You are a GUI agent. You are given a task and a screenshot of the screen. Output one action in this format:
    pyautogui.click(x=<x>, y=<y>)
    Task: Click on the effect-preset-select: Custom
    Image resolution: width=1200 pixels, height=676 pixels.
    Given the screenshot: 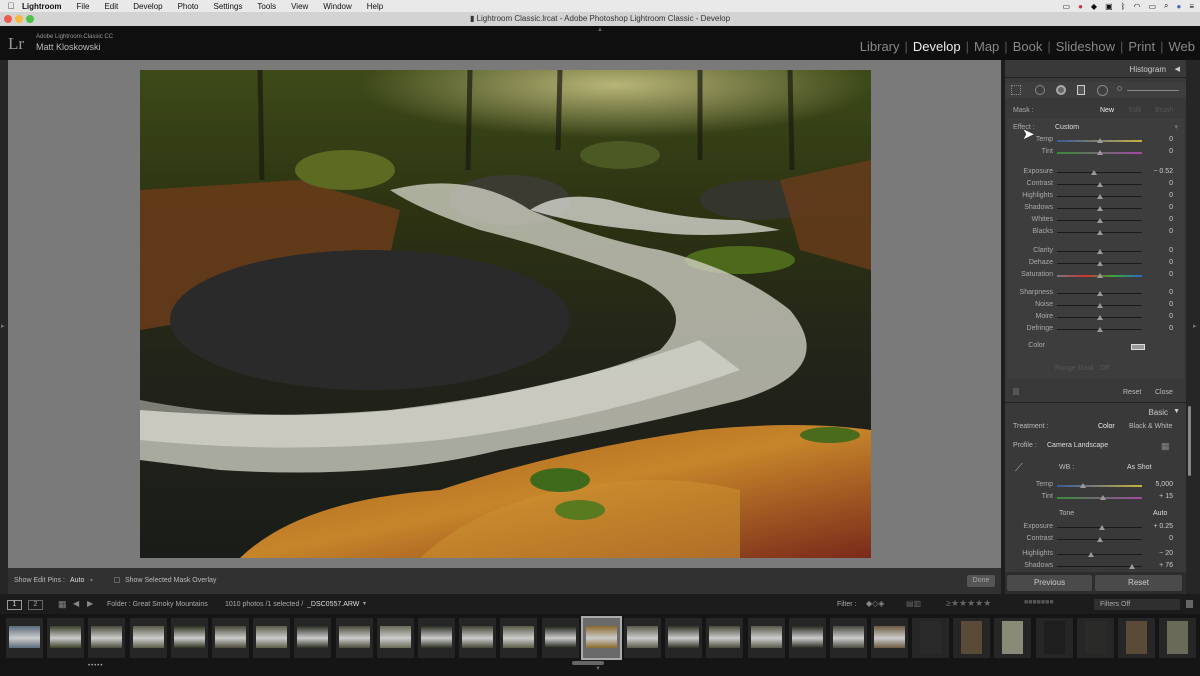 What is the action you would take?
    pyautogui.click(x=1067, y=127)
    